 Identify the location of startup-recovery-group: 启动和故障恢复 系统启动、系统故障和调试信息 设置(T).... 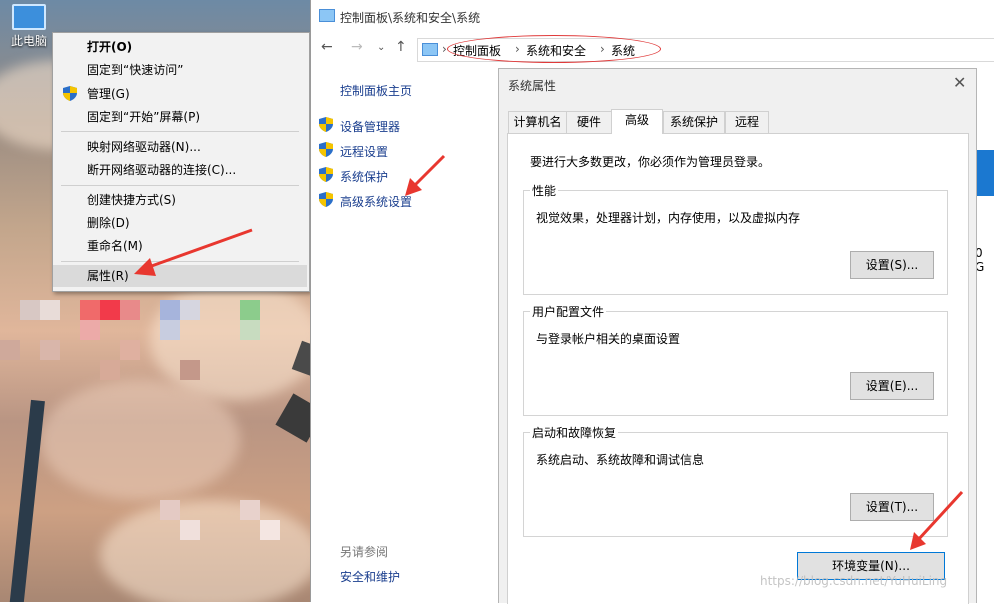
(735, 480).